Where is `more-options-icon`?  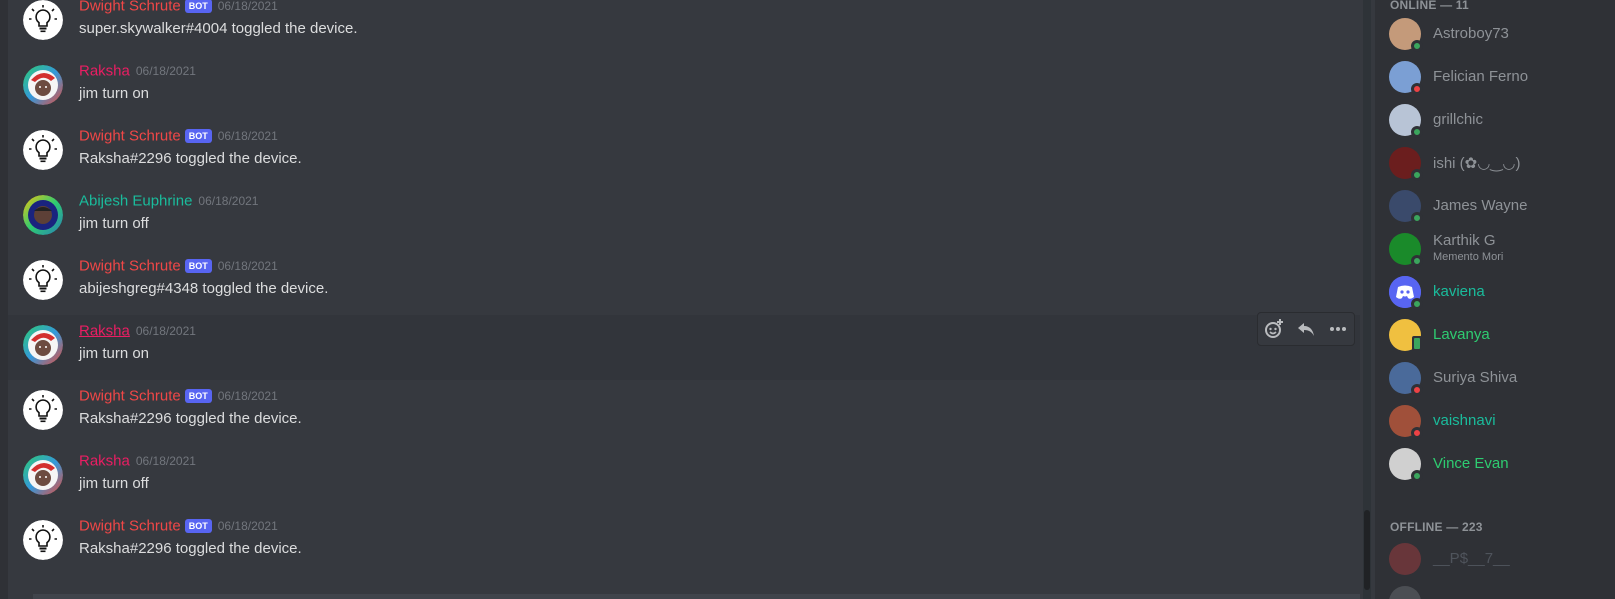 more-options-icon is located at coordinates (1338, 329).